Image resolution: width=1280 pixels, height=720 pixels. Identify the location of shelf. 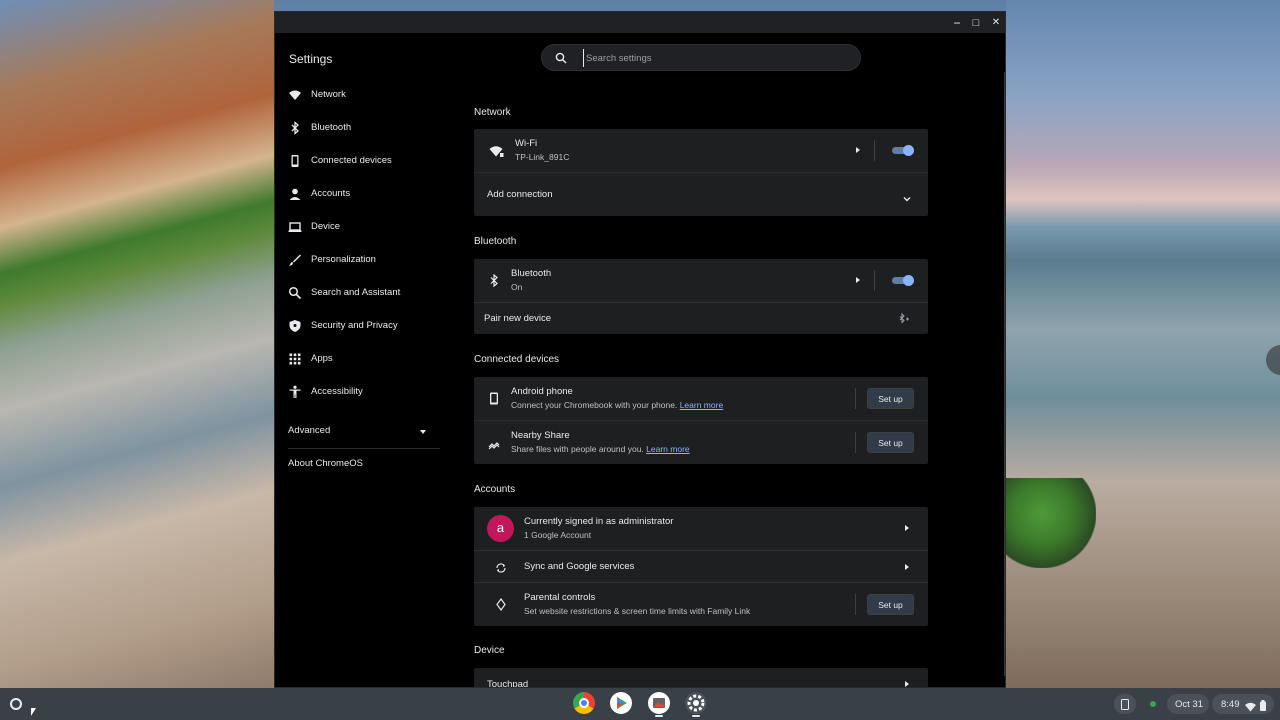
(640, 704).